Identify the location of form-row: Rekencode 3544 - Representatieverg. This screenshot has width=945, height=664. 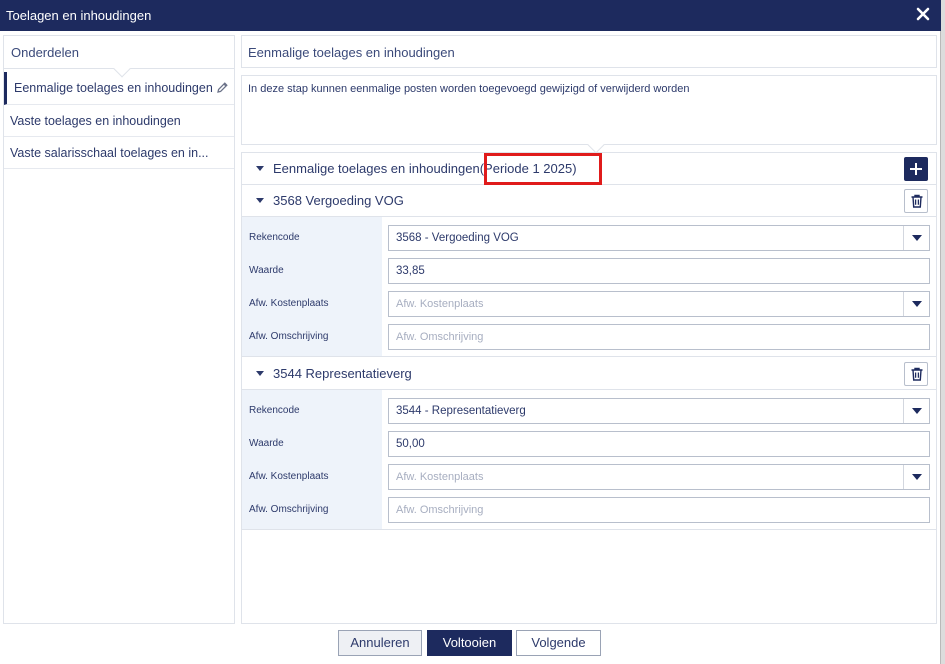
(589, 410).